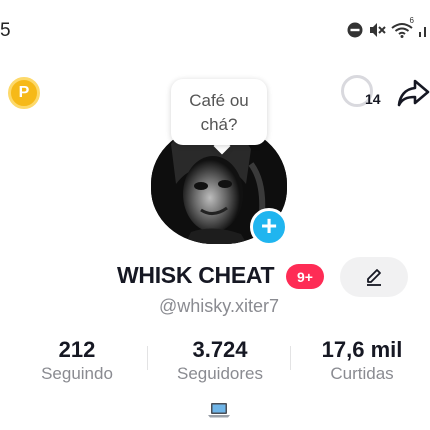 Image resolution: width=430 pixels, height=430 pixels. What do you see at coordinates (355, 30) in the screenshot?
I see `do-not-disturb-icon` at bounding box center [355, 30].